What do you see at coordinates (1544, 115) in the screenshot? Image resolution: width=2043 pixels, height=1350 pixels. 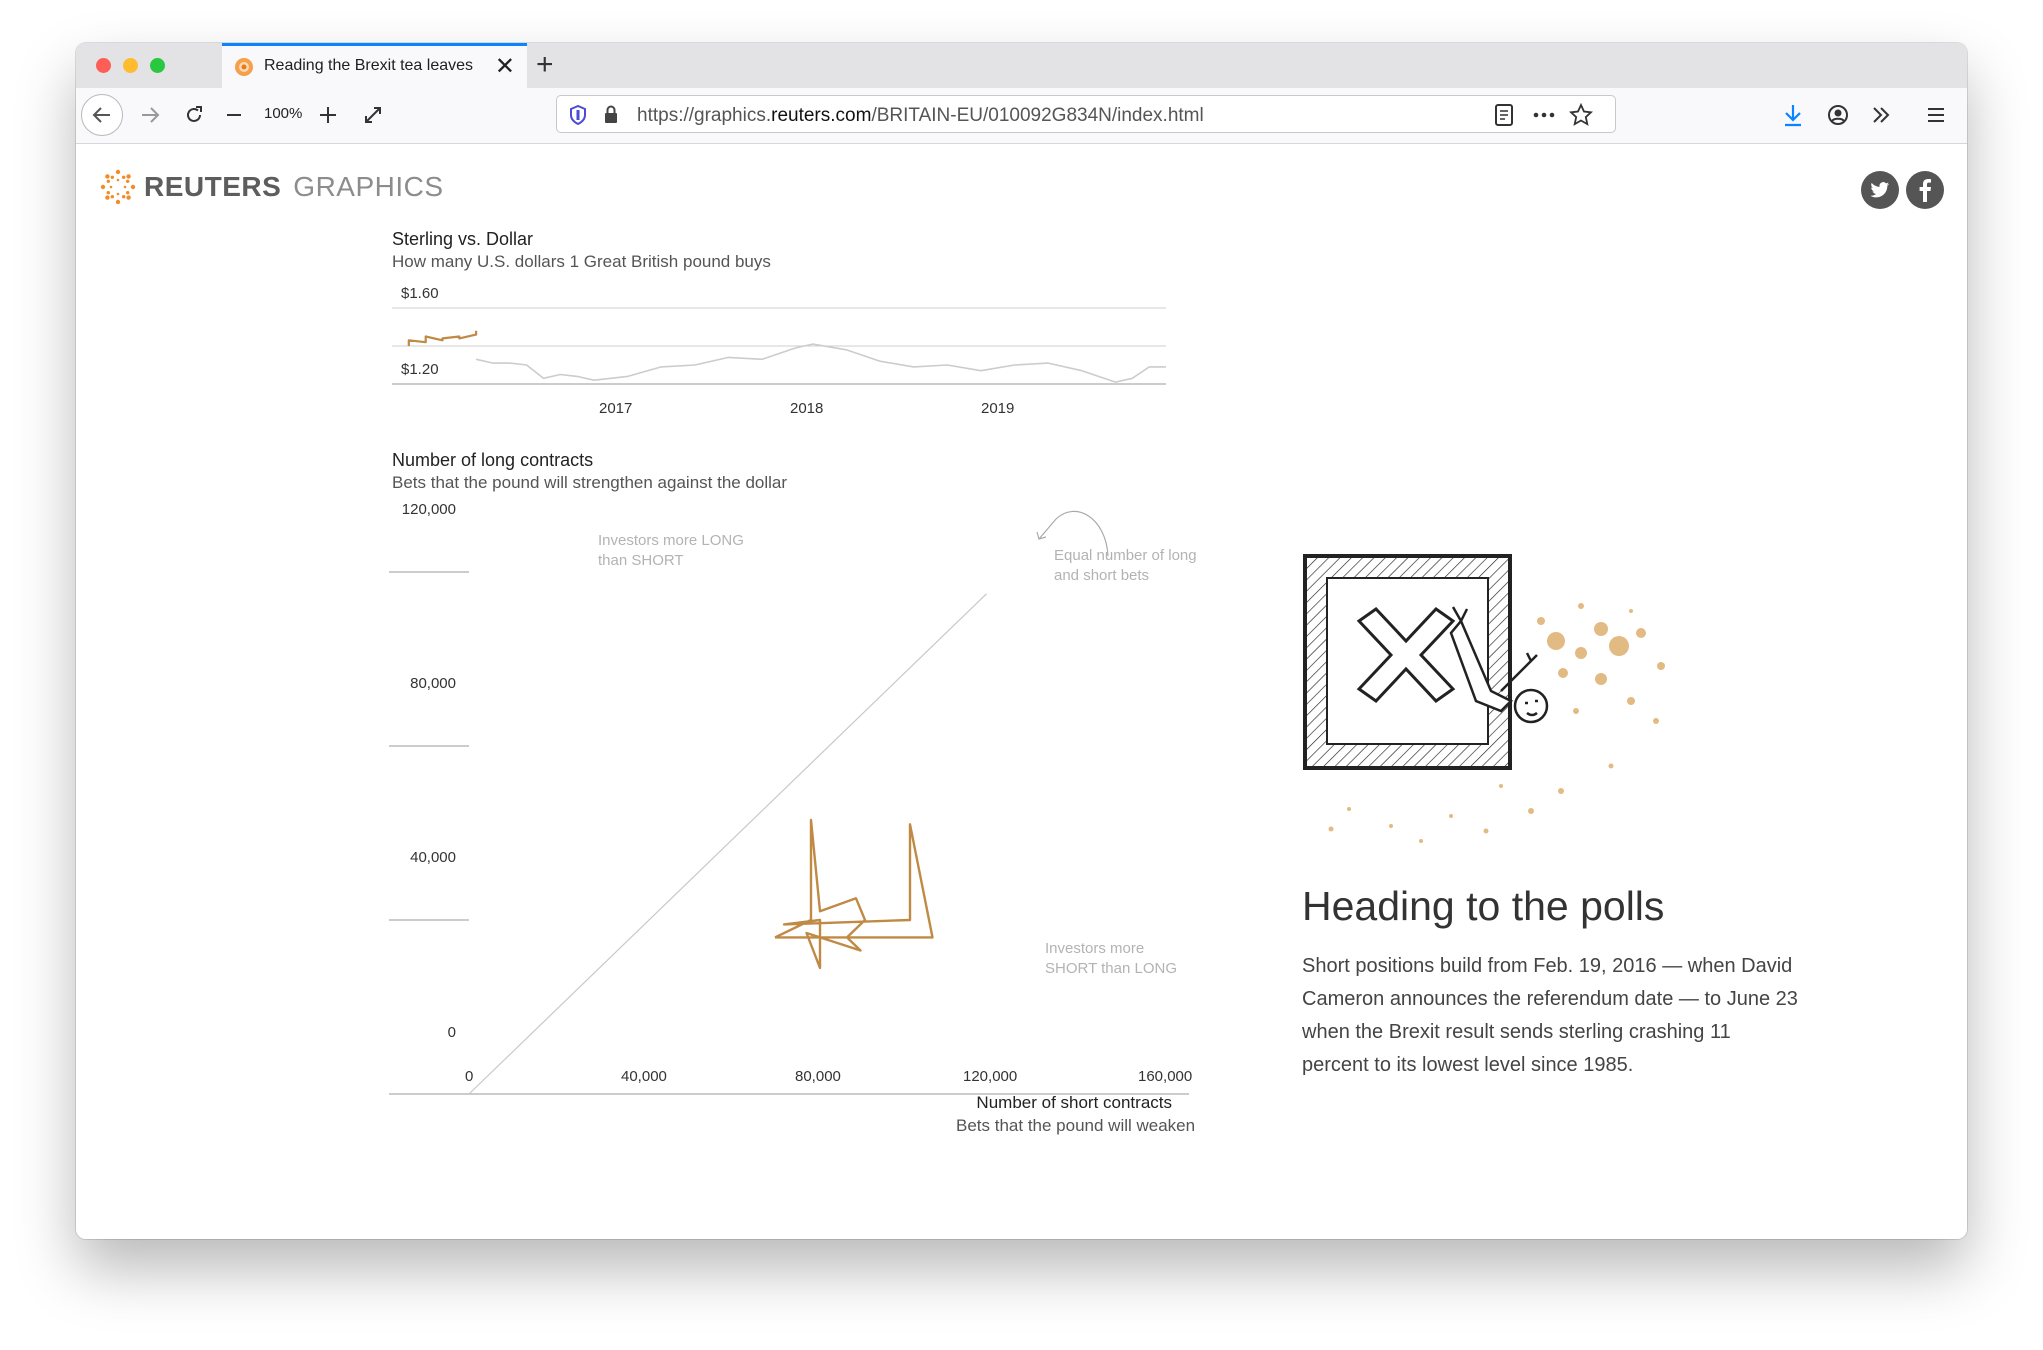 I see `page-actions-icon` at bounding box center [1544, 115].